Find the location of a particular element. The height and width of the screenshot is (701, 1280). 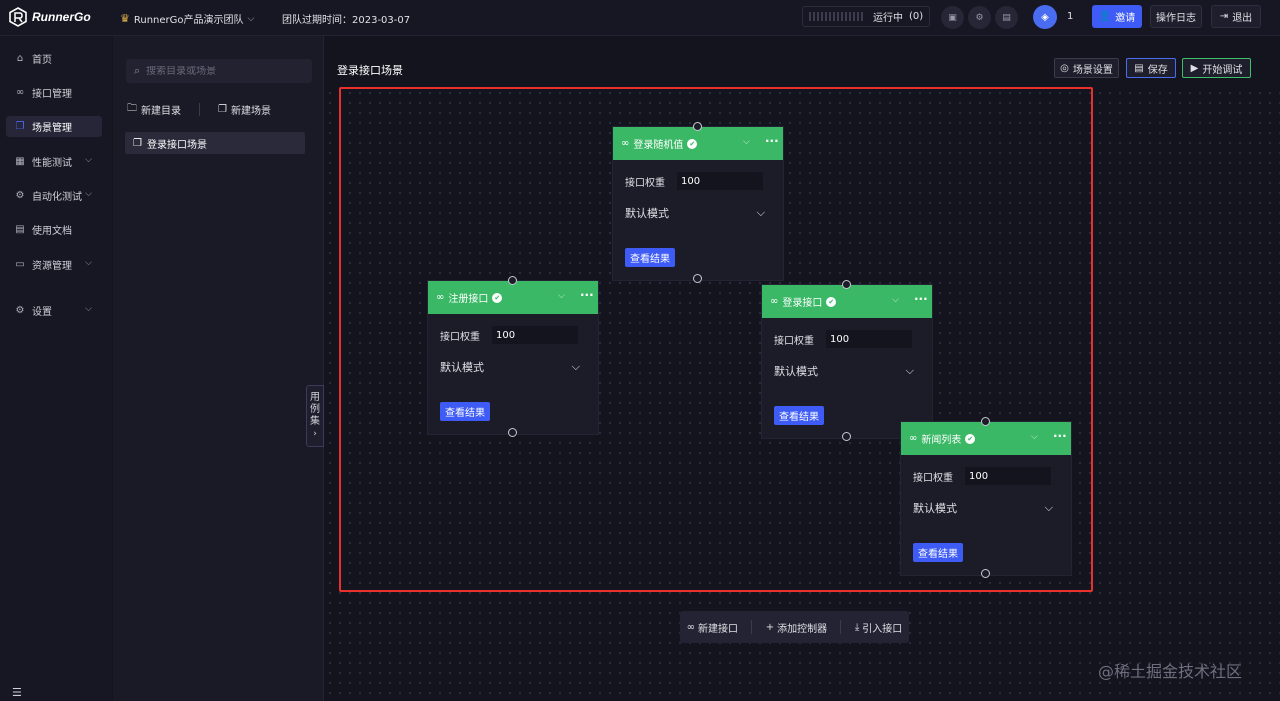

search-icon: ⌕ is located at coordinates (137, 70).